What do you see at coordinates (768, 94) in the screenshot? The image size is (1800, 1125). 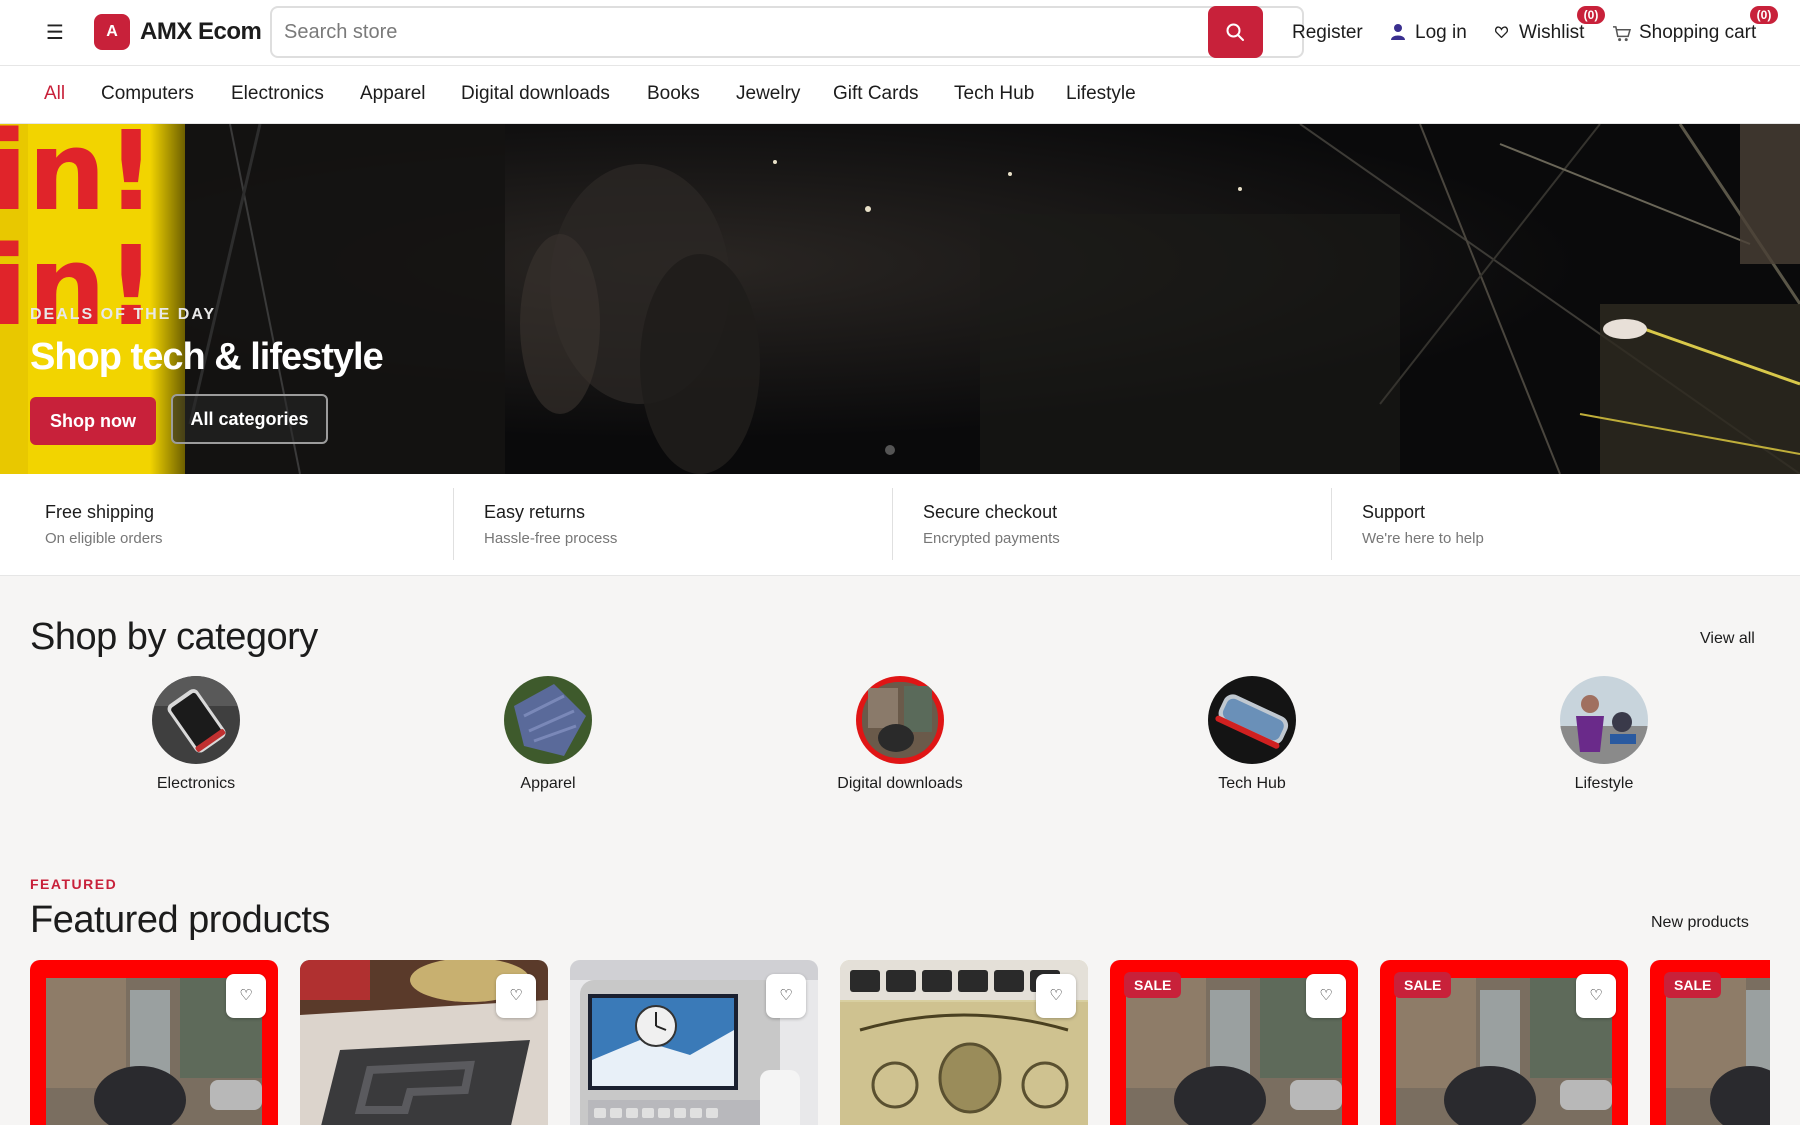 I see `nav-category-jewelry: Jewelry` at bounding box center [768, 94].